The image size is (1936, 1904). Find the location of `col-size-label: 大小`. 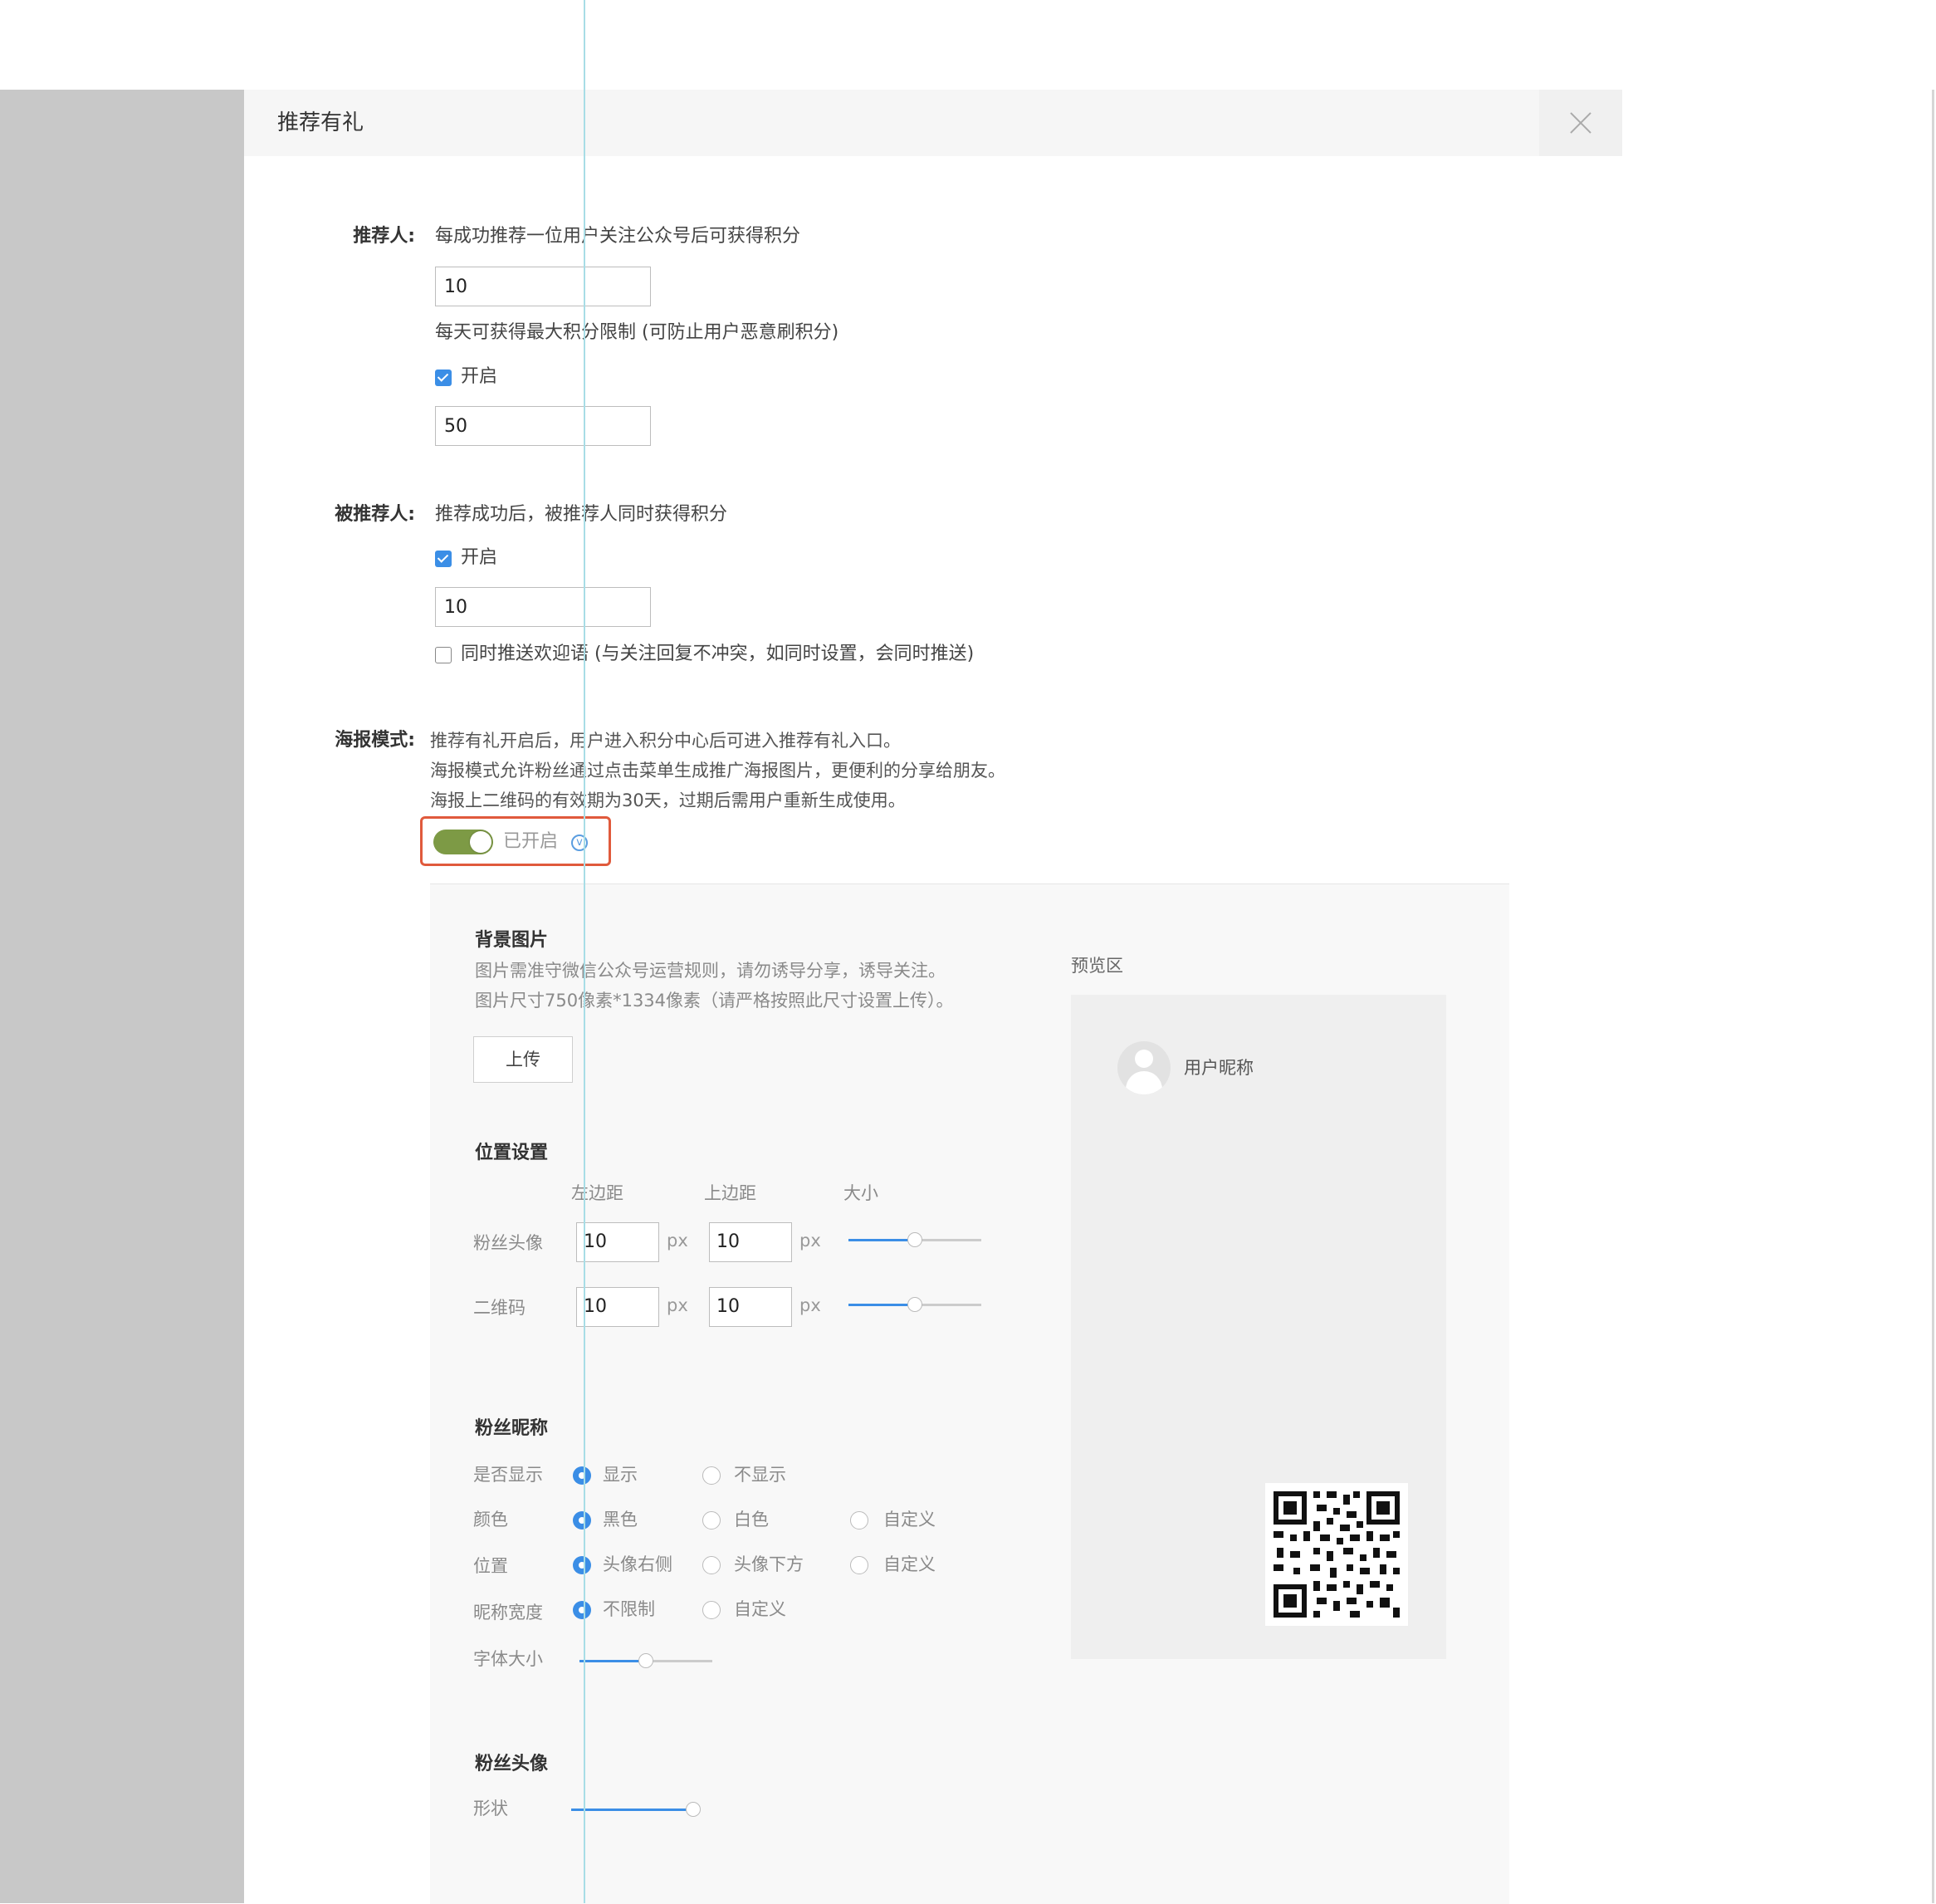

col-size-label: 大小 is located at coordinates (861, 1193).